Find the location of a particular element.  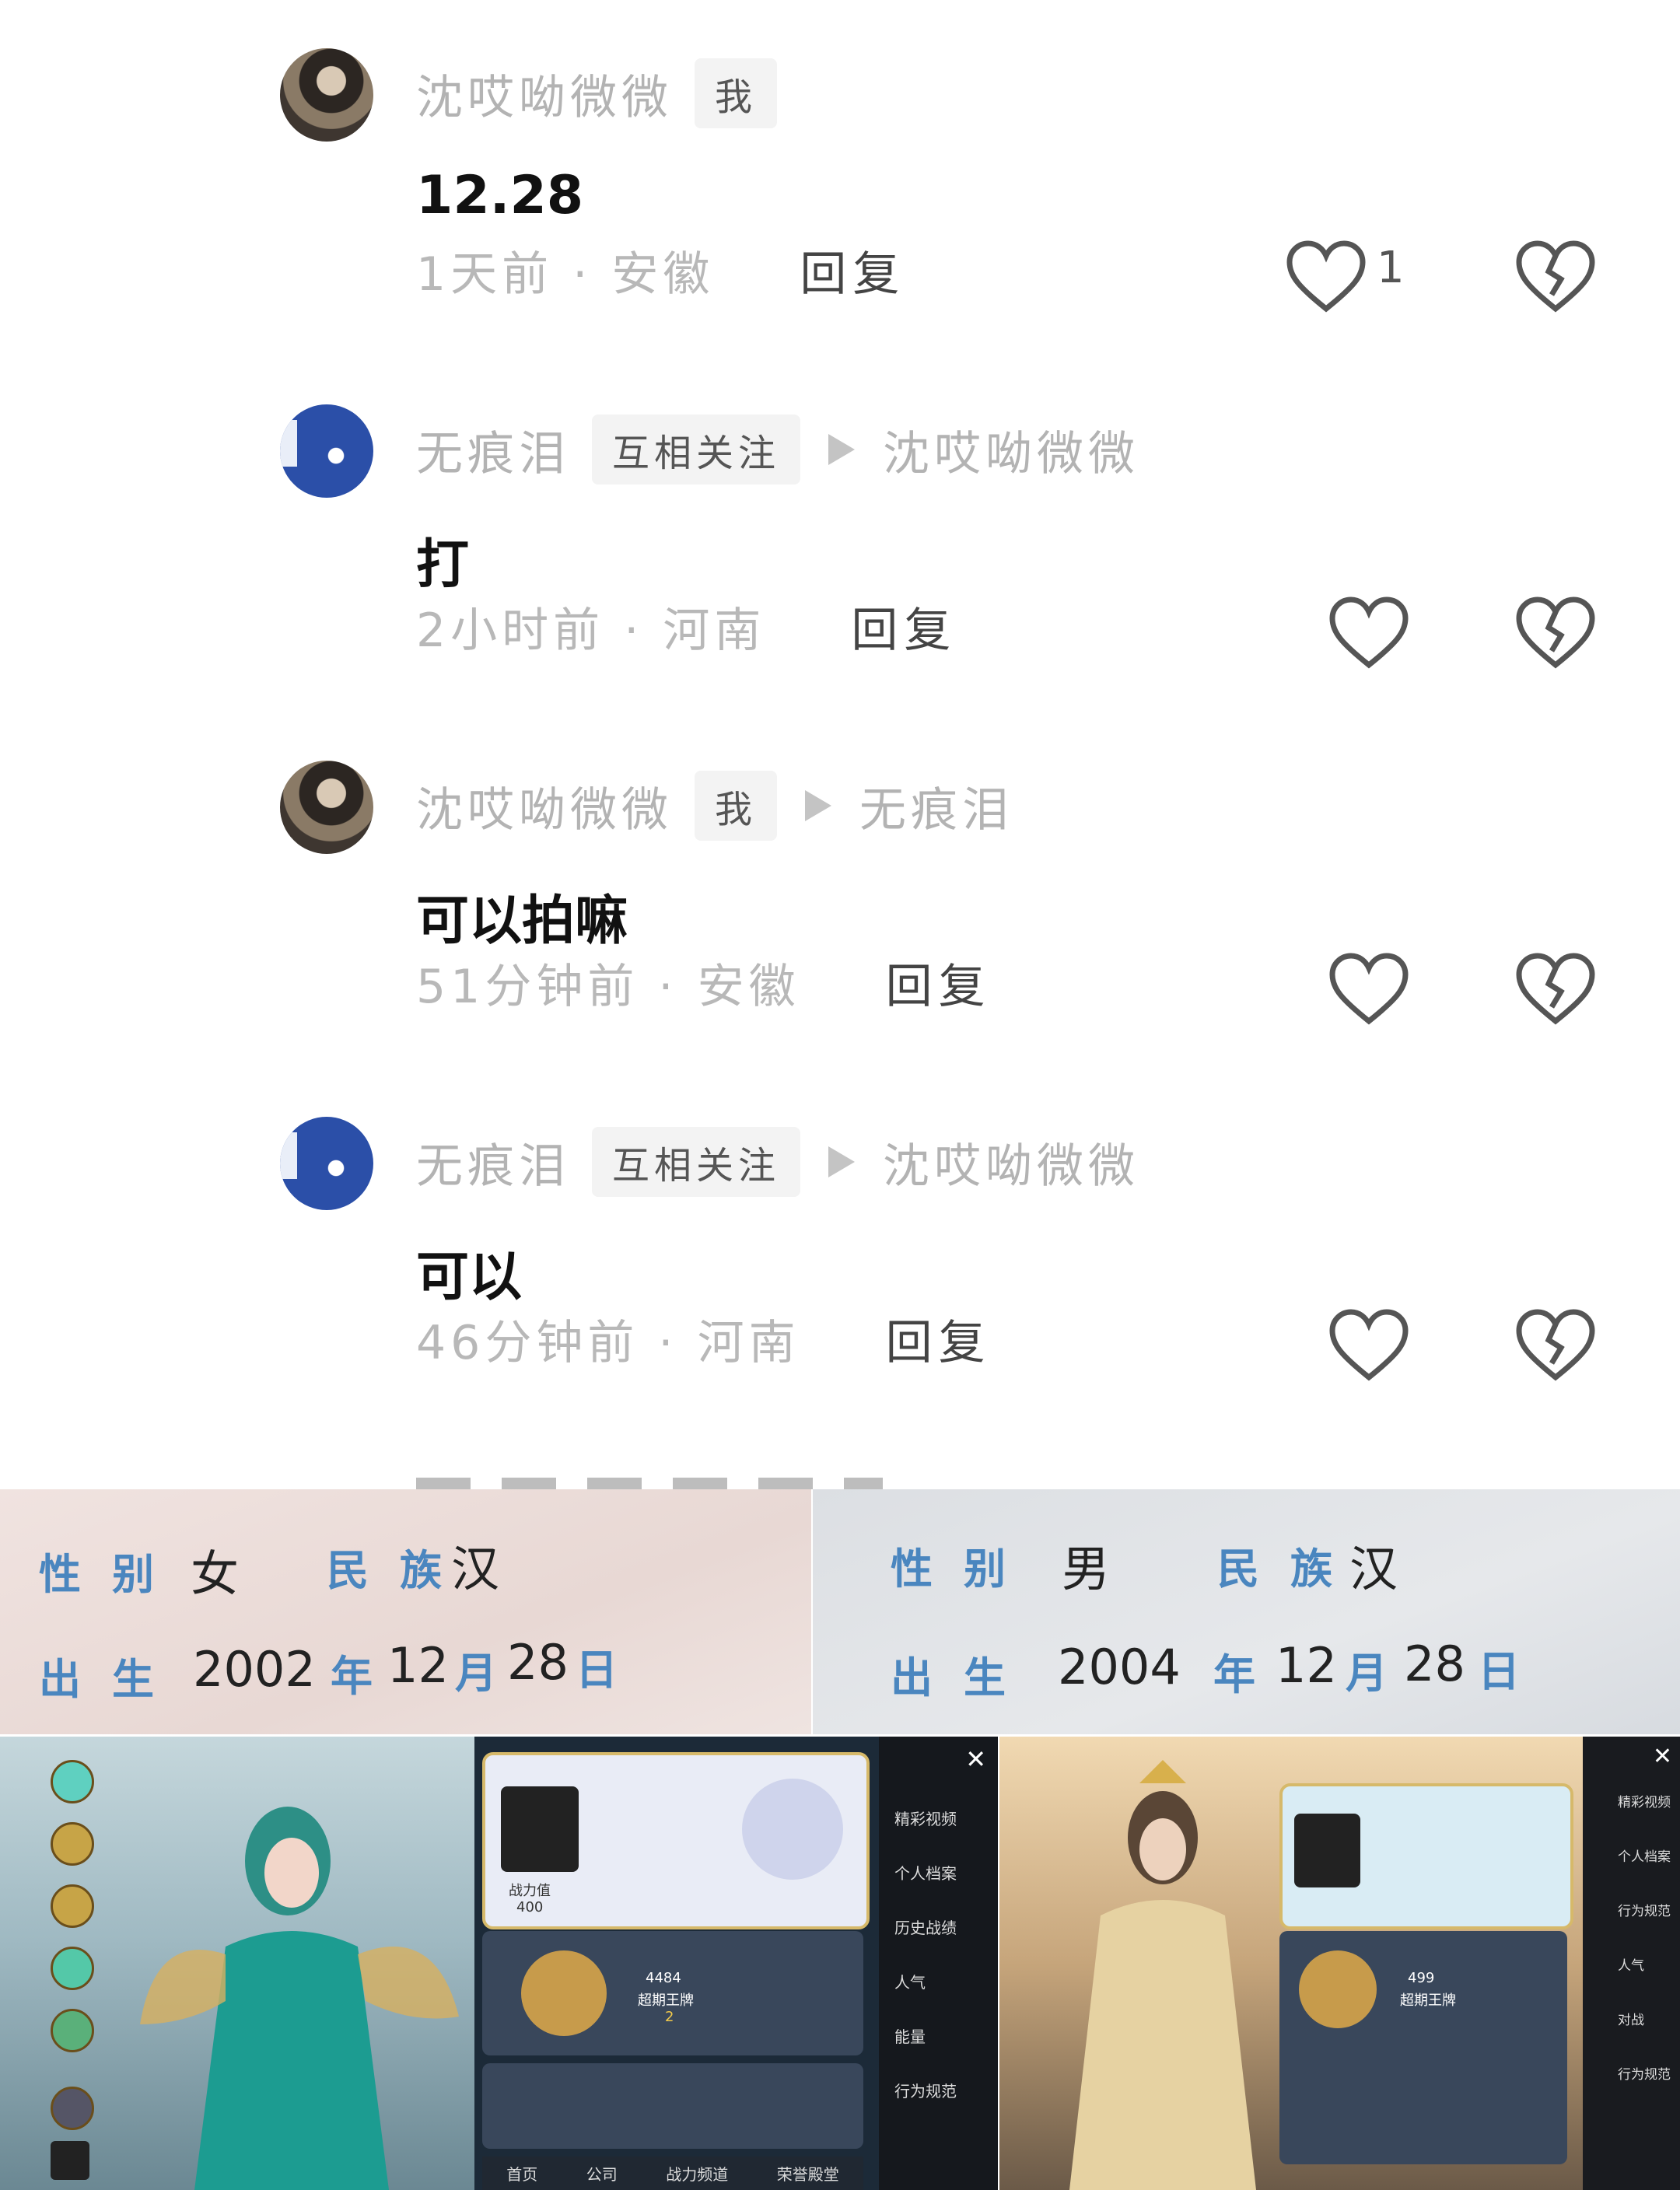

reward-icon is located at coordinates (73, 1844).